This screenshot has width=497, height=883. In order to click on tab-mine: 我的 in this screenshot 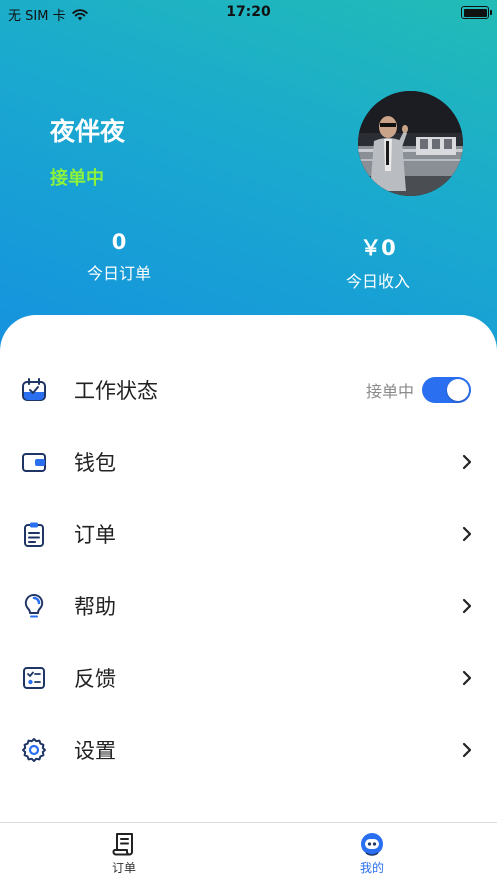, I will do `click(372, 853)`.